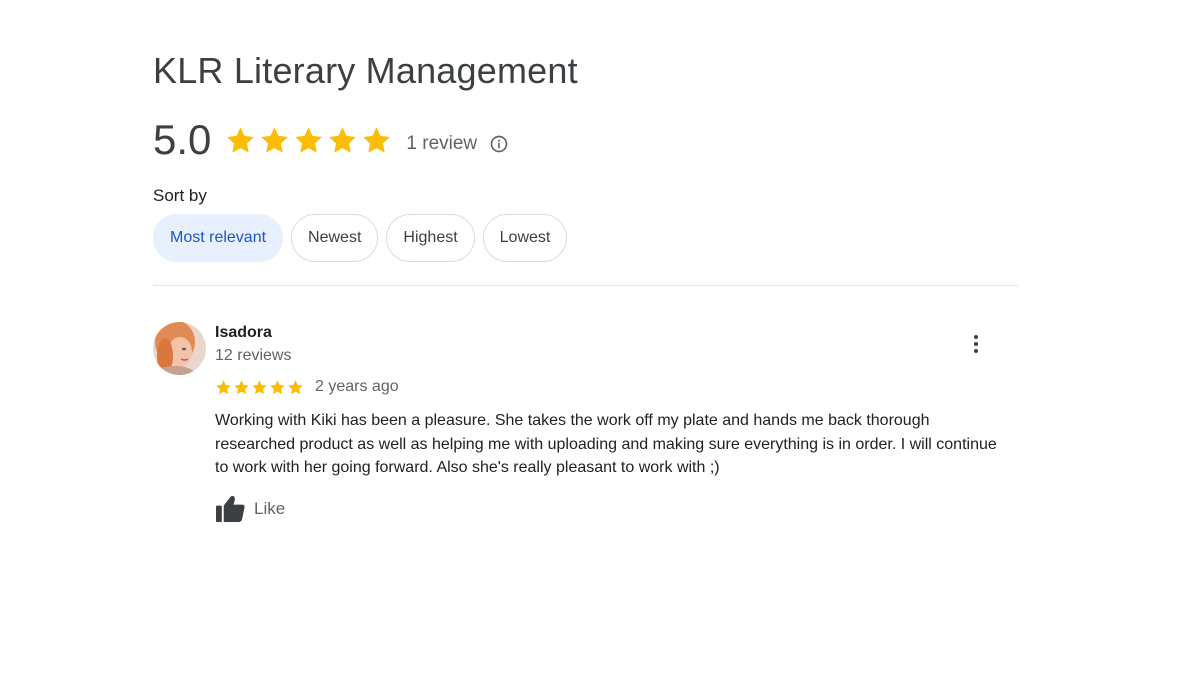  What do you see at coordinates (335, 238) in the screenshot?
I see `sort-chip-newest: Newest` at bounding box center [335, 238].